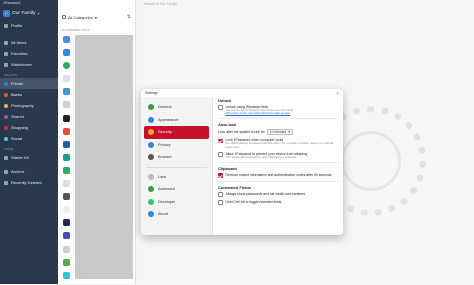 Image resolution: width=474 pixels, height=285 pixels. Describe the element at coordinates (163, 214) in the screenshot. I see `nav-label: About` at that location.